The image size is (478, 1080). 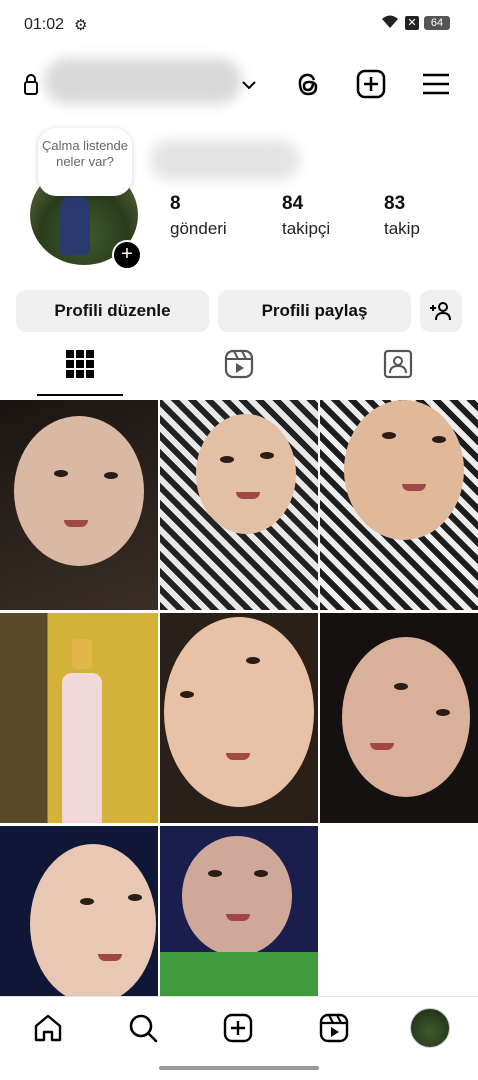 I want to click on posts-label: gönderi, so click(x=198, y=228).